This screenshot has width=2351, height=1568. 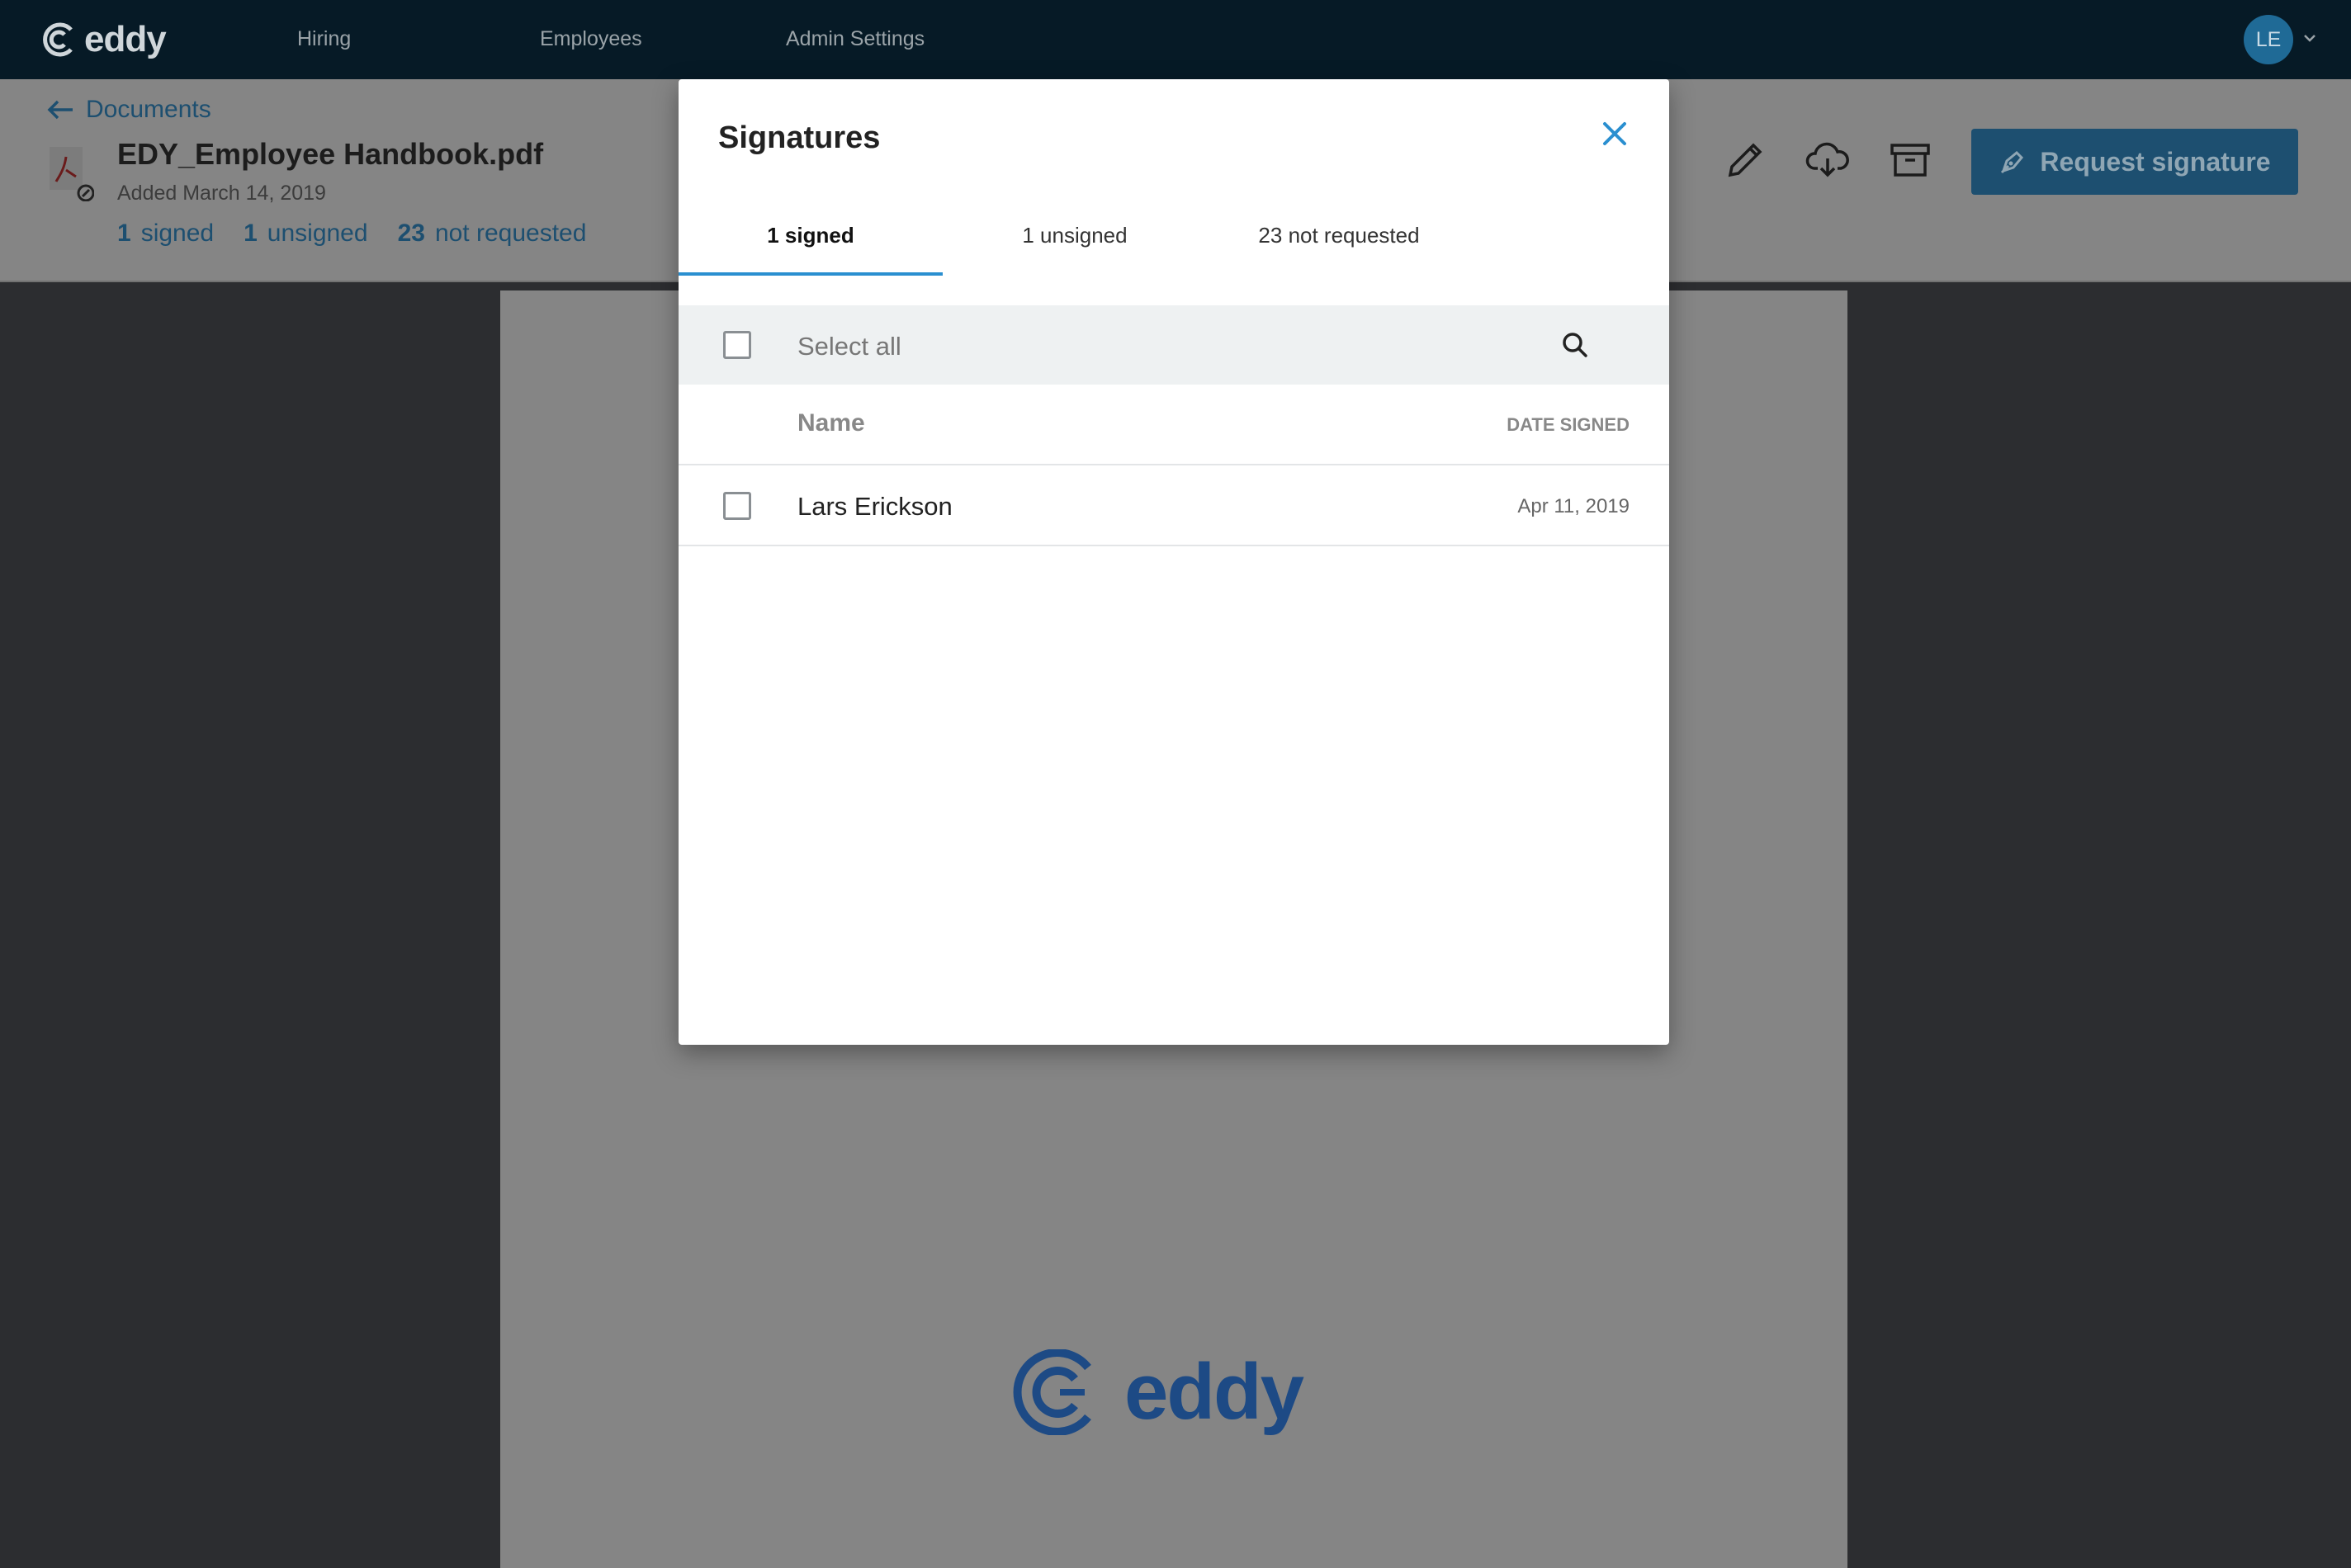 What do you see at coordinates (2310, 38) in the screenshot?
I see `chevron-down-icon` at bounding box center [2310, 38].